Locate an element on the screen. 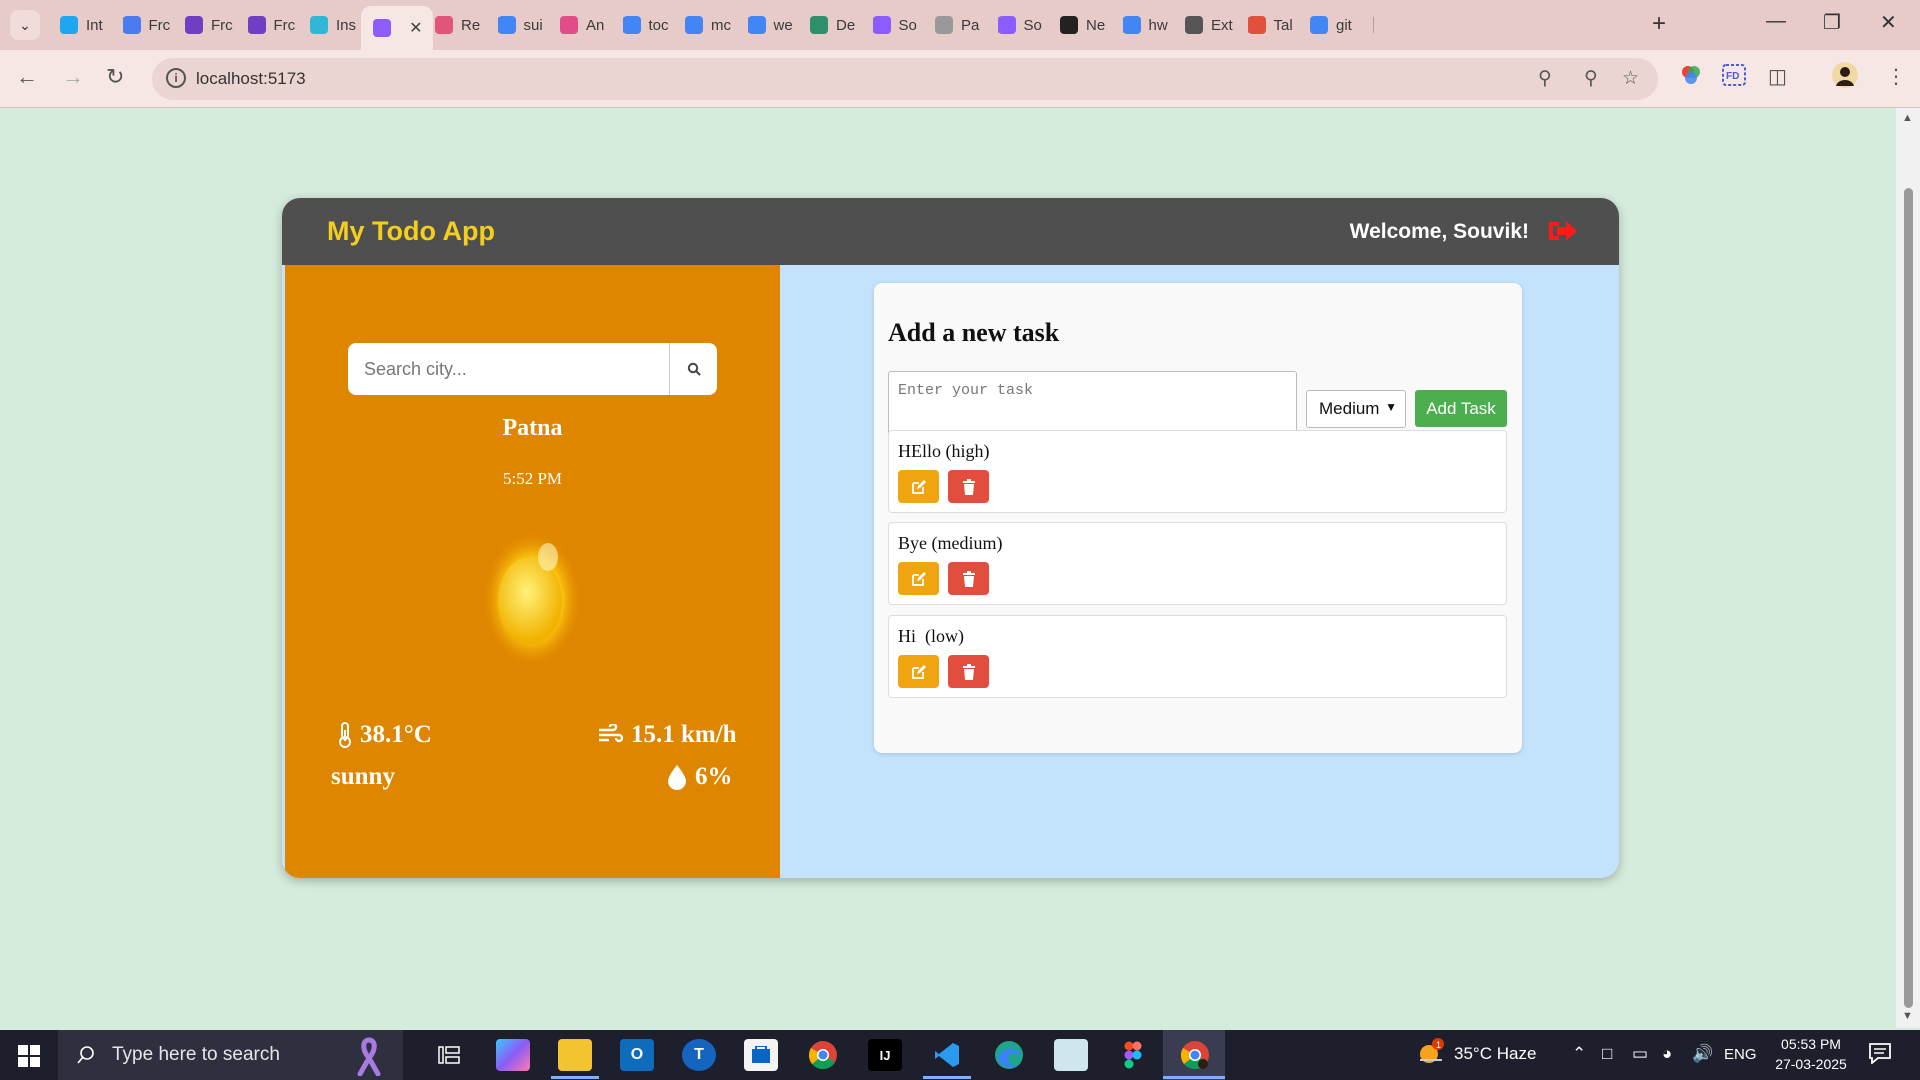 This screenshot has height=1080, width=1920. reload-icon: ↻ is located at coordinates (115, 77).